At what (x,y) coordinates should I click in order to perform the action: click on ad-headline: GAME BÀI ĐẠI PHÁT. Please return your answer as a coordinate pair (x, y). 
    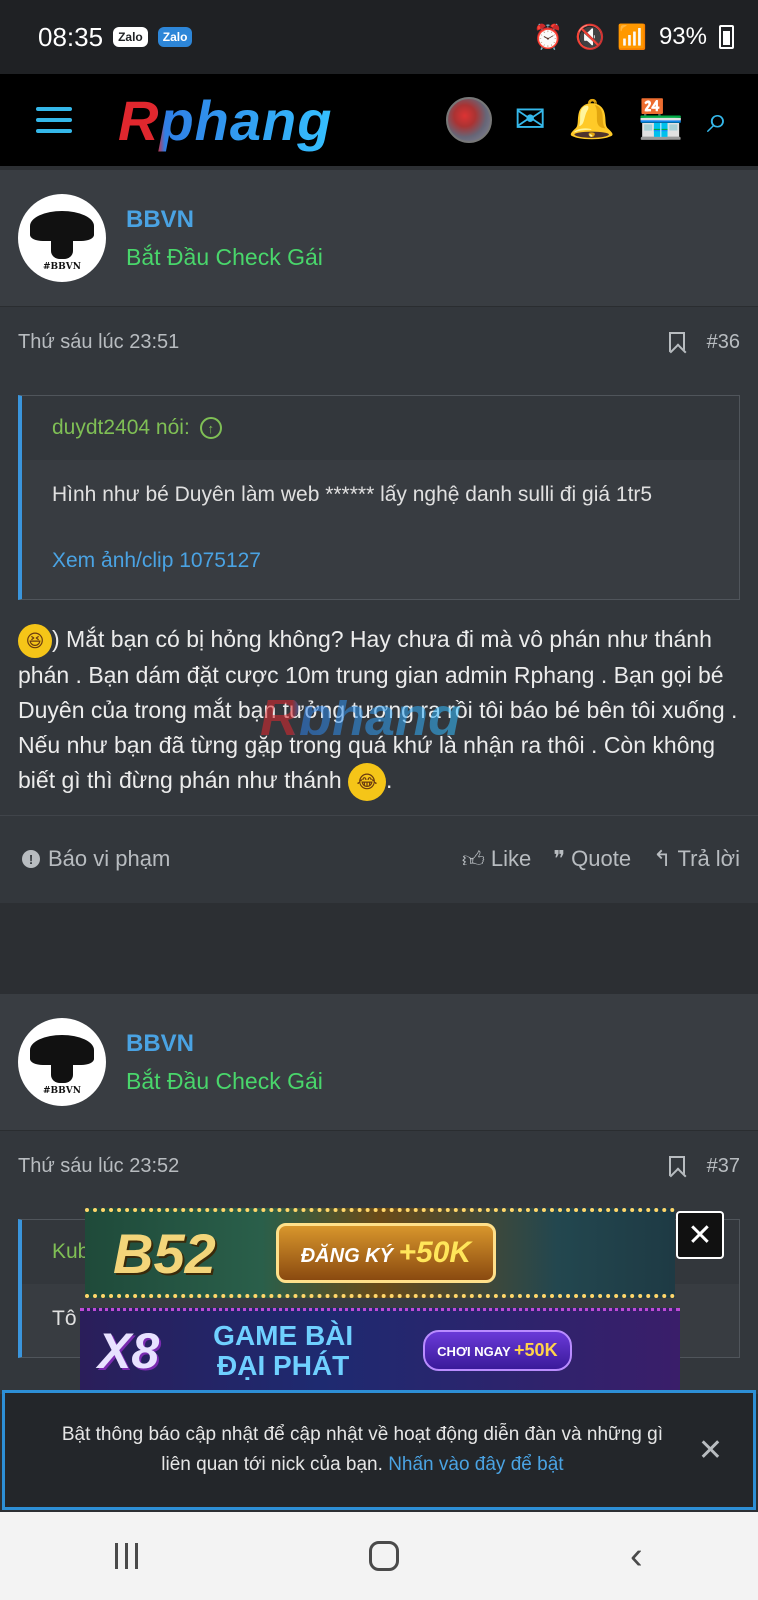
    Looking at the image, I should click on (283, 1350).